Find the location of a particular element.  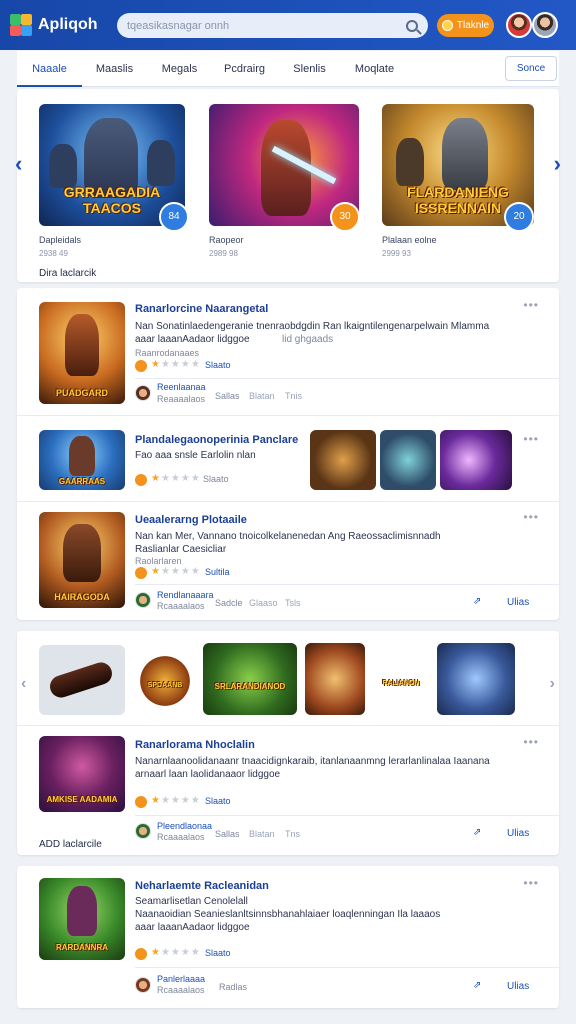

game-title-5: Neharlaemte Racleanidan is located at coordinates (202, 886).